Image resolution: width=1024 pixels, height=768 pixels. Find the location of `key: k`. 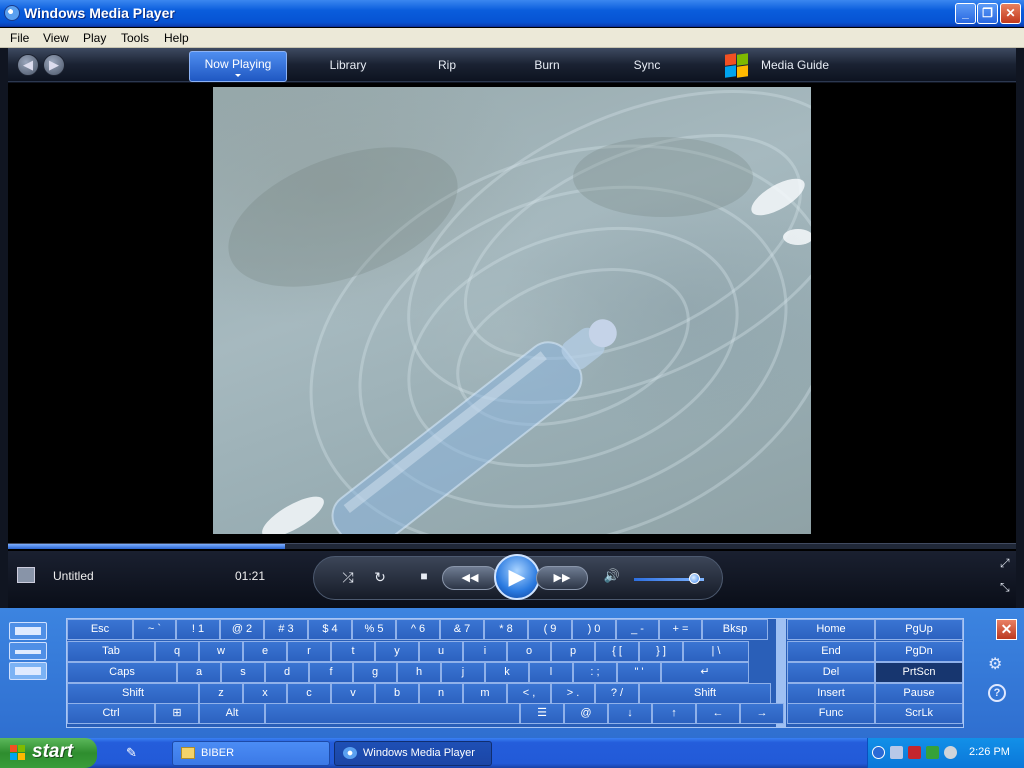

key: k is located at coordinates (507, 672).